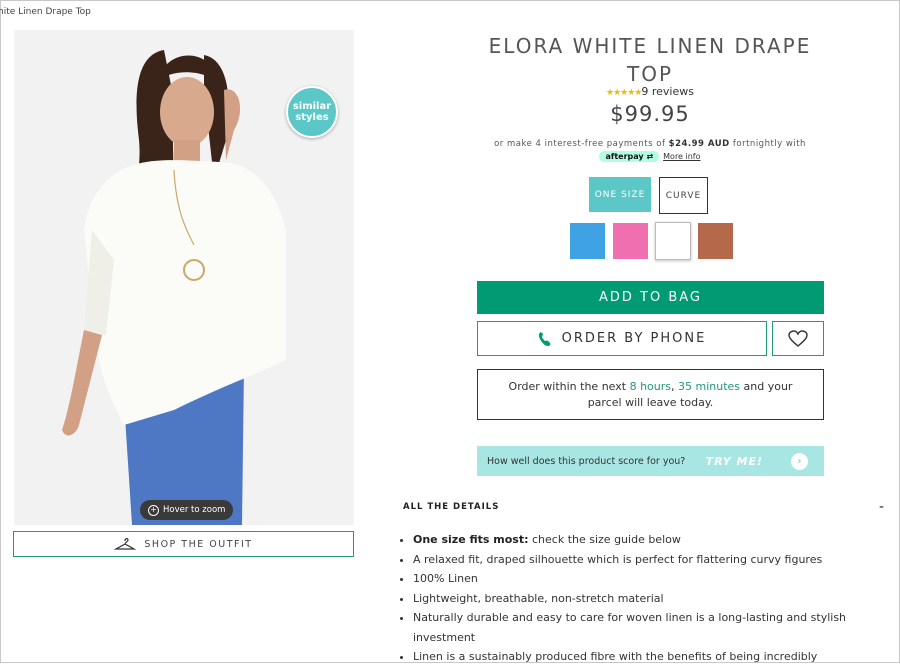 Image resolution: width=900 pixels, height=667 pixels. Describe the element at coordinates (650, 386) in the screenshot. I see `shipping-hours: 8 hours` at that location.